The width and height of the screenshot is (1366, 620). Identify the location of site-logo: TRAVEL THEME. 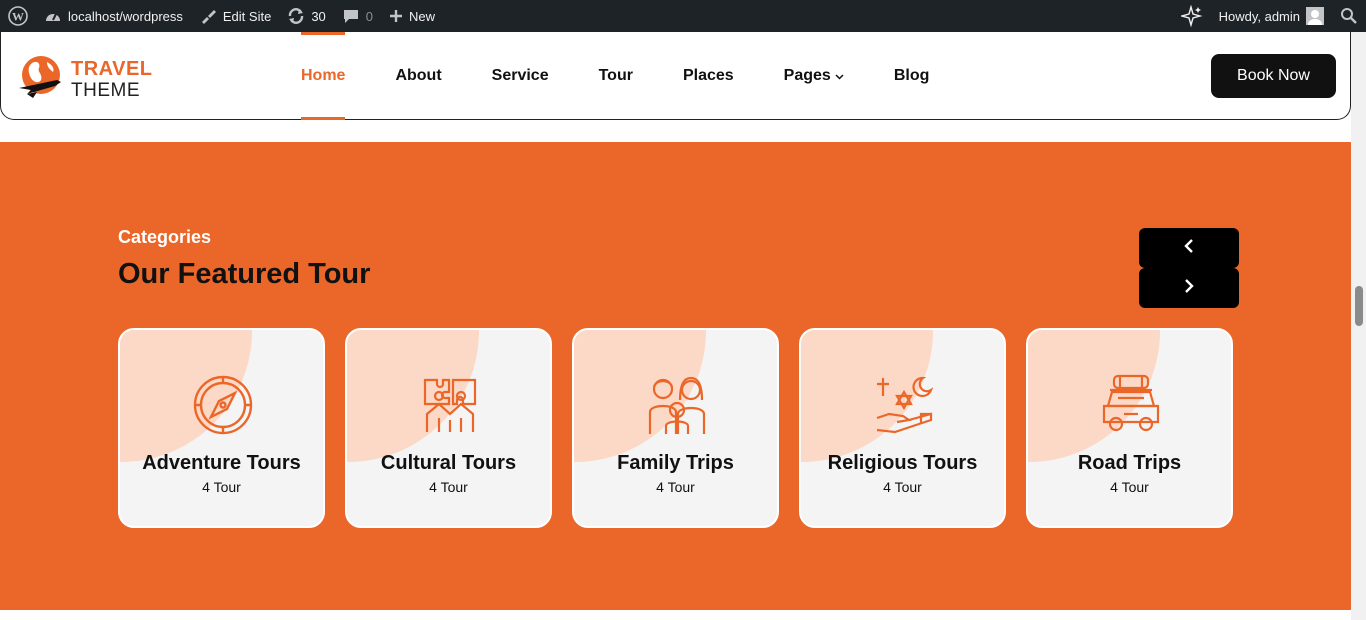
(85, 79).